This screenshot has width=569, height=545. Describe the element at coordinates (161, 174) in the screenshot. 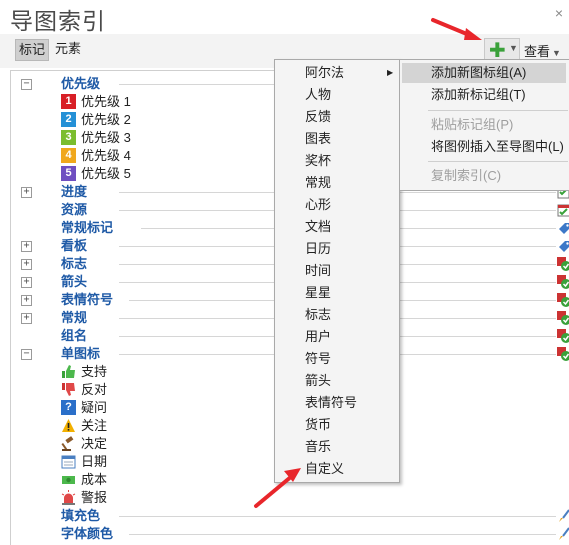

I see `list-item: 5 优先级 5` at that location.